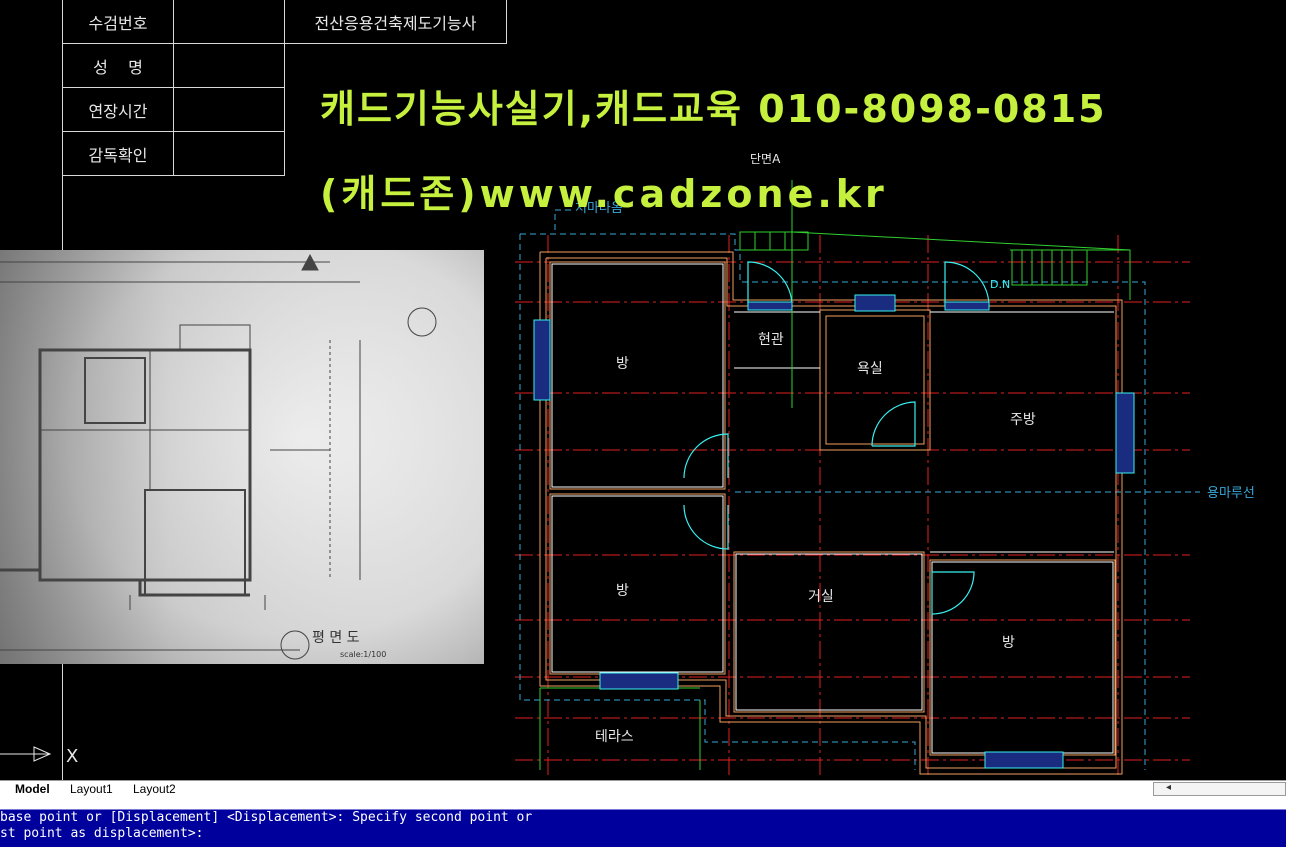  I want to click on label-terrace: 테라스, so click(614, 737).